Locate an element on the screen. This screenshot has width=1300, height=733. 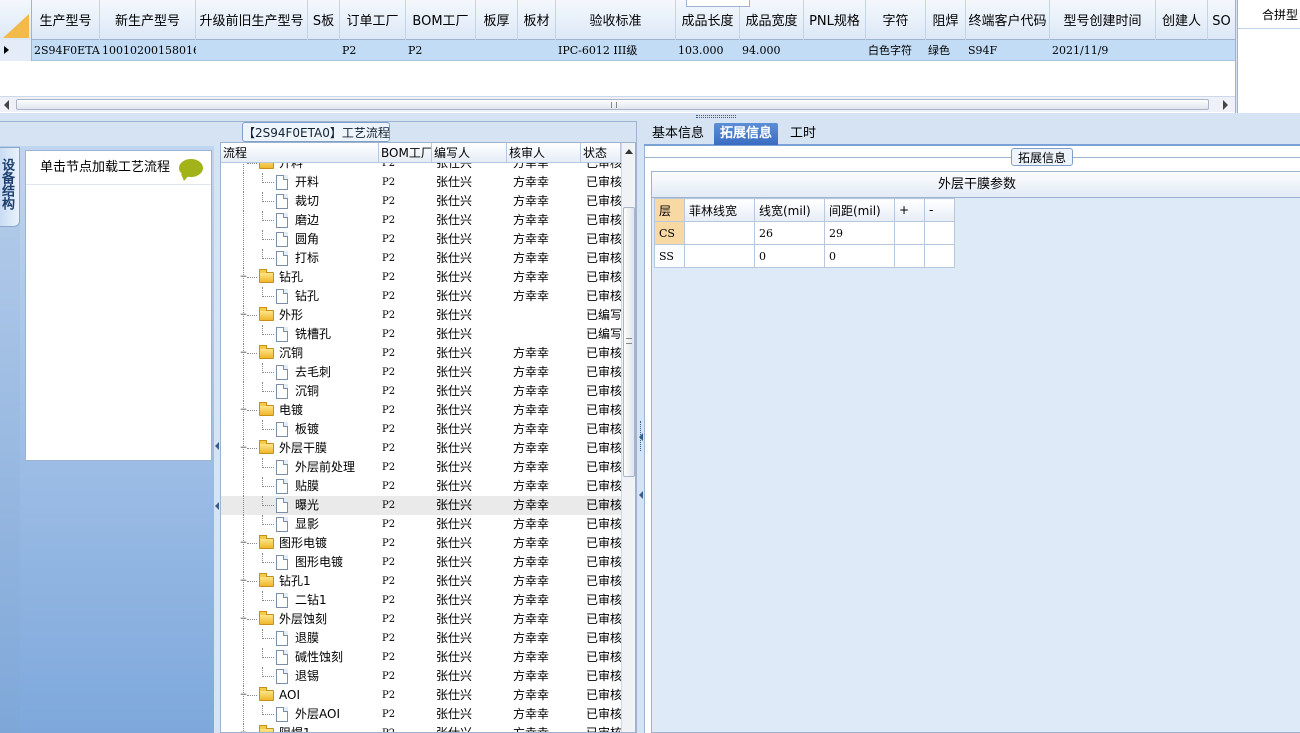
column-header: PNL规格 is located at coordinates (835, 20).